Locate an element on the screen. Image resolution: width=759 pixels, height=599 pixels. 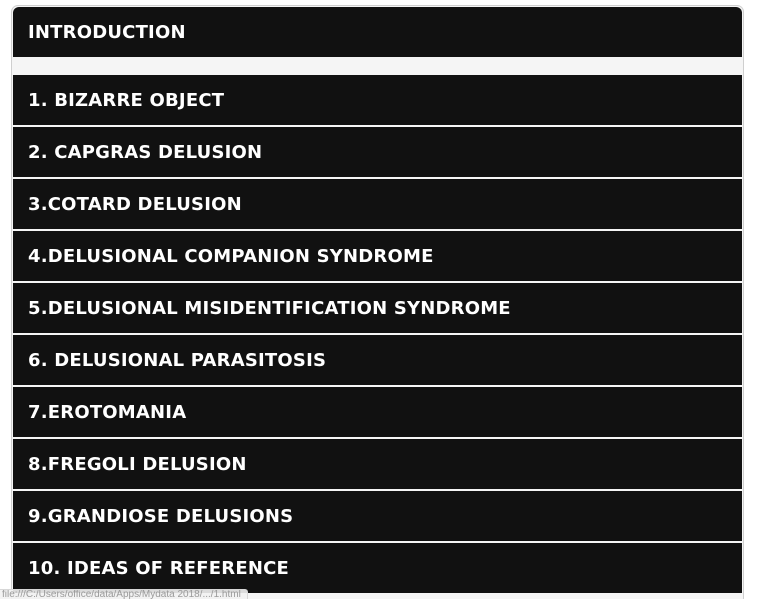
topic-item-label: 7.EROTOMANIA is located at coordinates (107, 412).